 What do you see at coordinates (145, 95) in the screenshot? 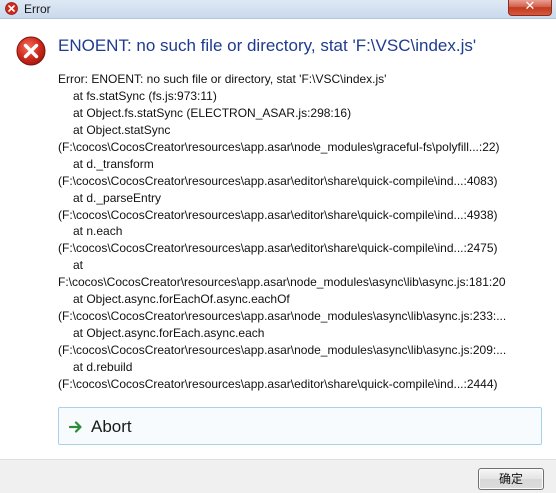
I see `stack-trace-line: at fs.statSync (fs.js:973:11)` at bounding box center [145, 95].